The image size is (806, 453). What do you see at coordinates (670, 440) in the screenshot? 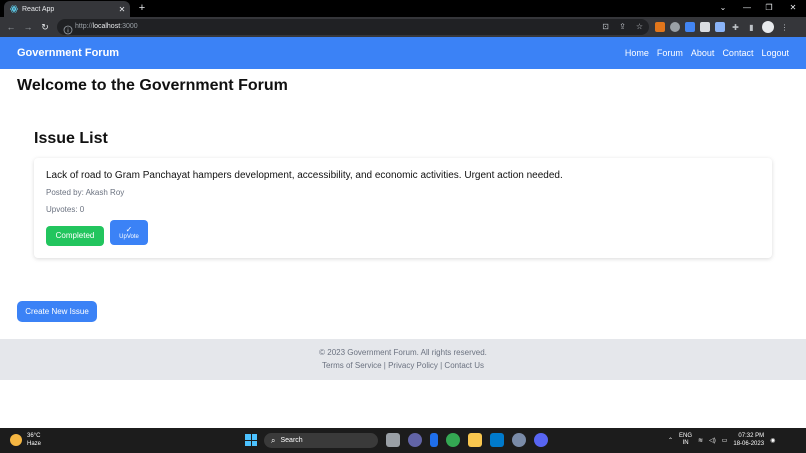
I see `tray-chevron-up-icon: ⌃` at bounding box center [670, 440].